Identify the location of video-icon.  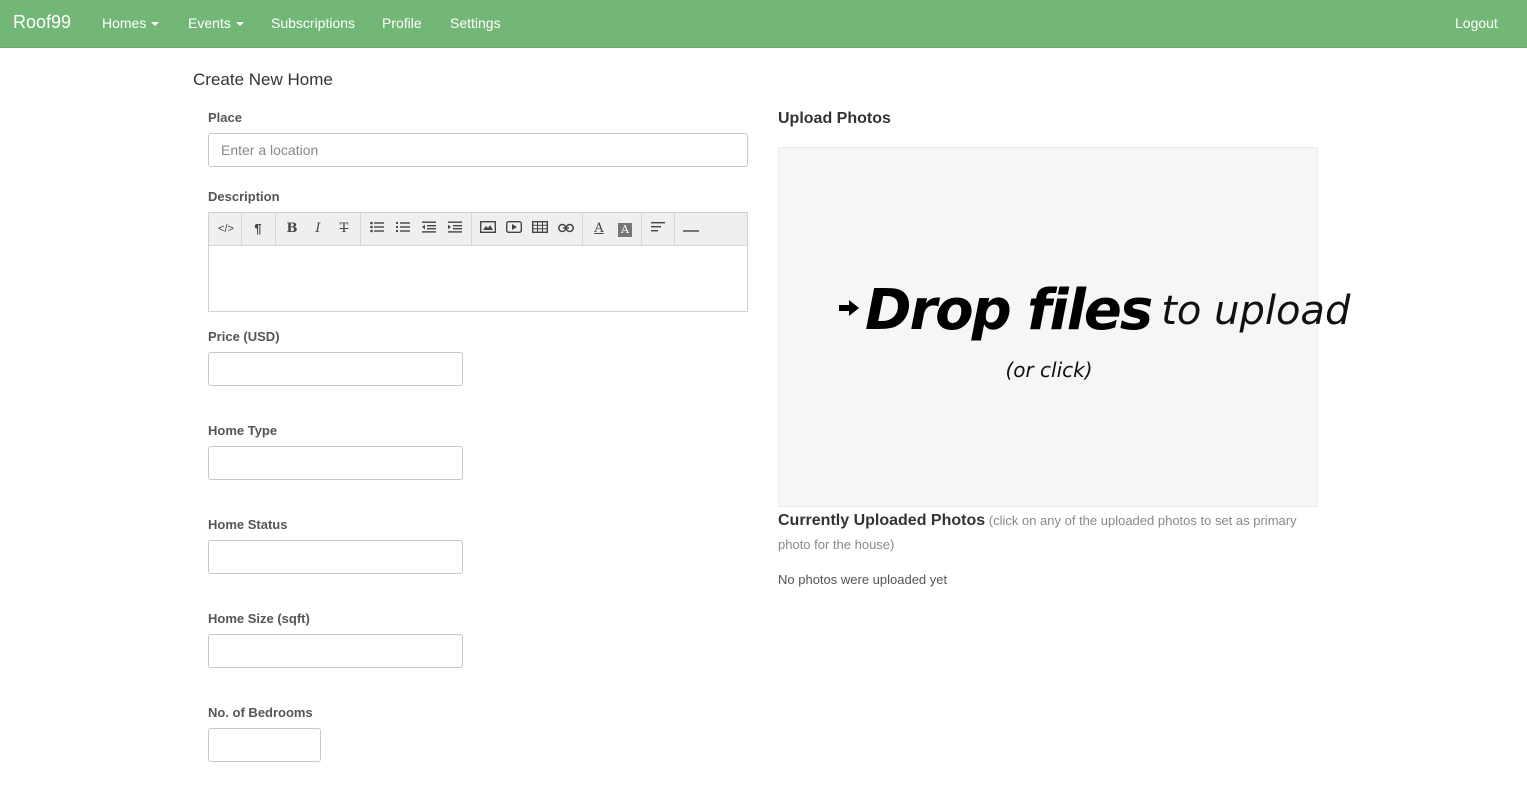
(514, 229).